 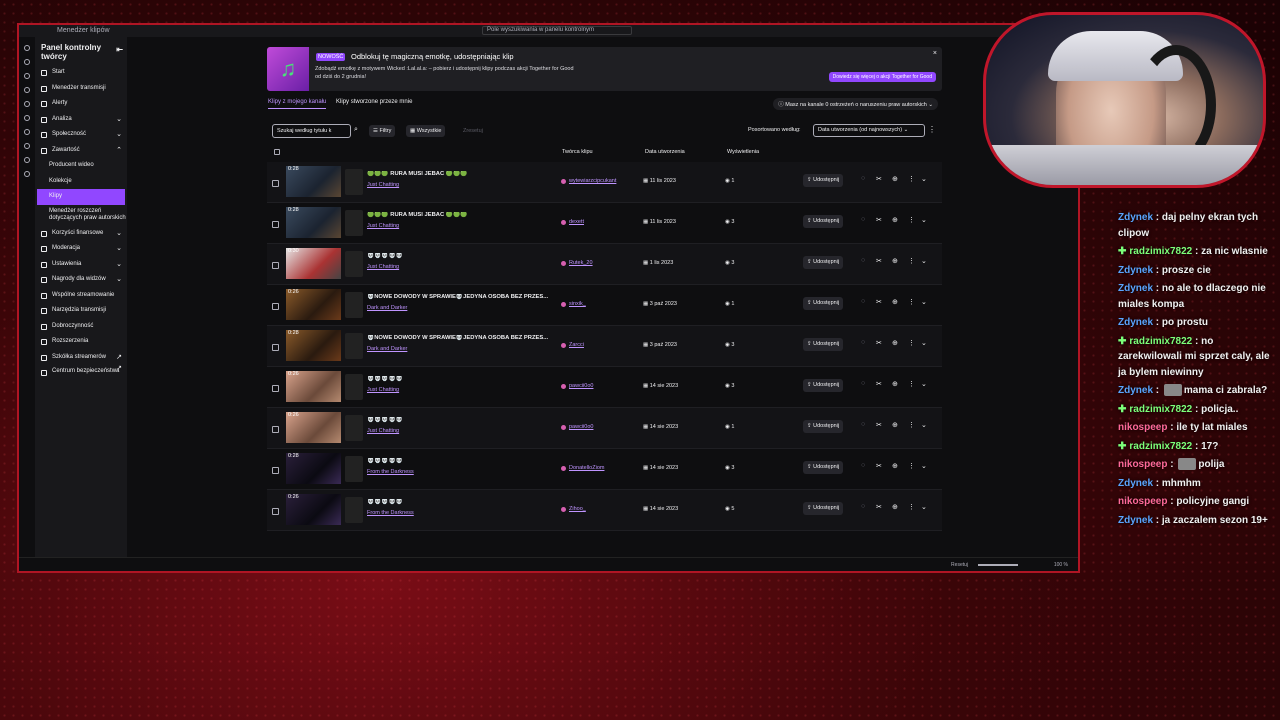 What do you see at coordinates (81, 358) in the screenshot?
I see `sidebar-item: Szkółka streamerów ↗` at bounding box center [81, 358].